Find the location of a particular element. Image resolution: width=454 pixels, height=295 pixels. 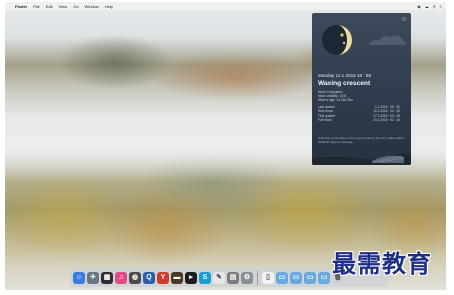

phase-value: 24.1.2016 · 02 : 46 is located at coordinates (386, 120).